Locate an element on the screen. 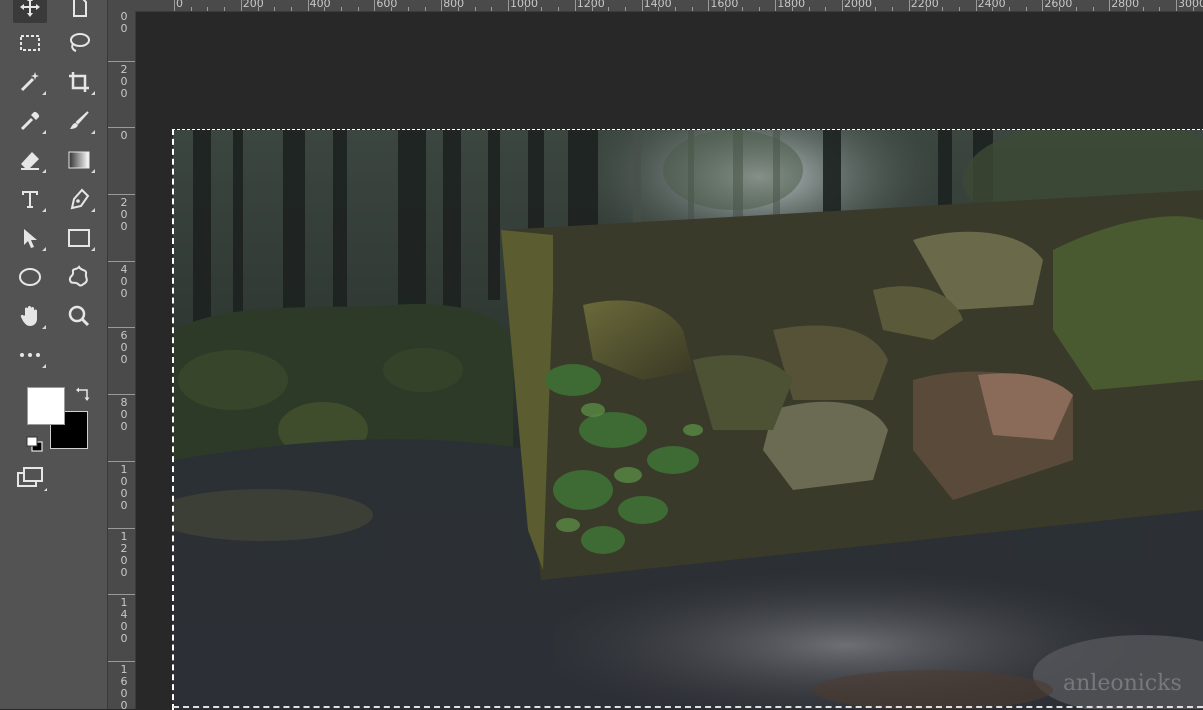  eyedropper-tool-button is located at coordinates (30, 121).